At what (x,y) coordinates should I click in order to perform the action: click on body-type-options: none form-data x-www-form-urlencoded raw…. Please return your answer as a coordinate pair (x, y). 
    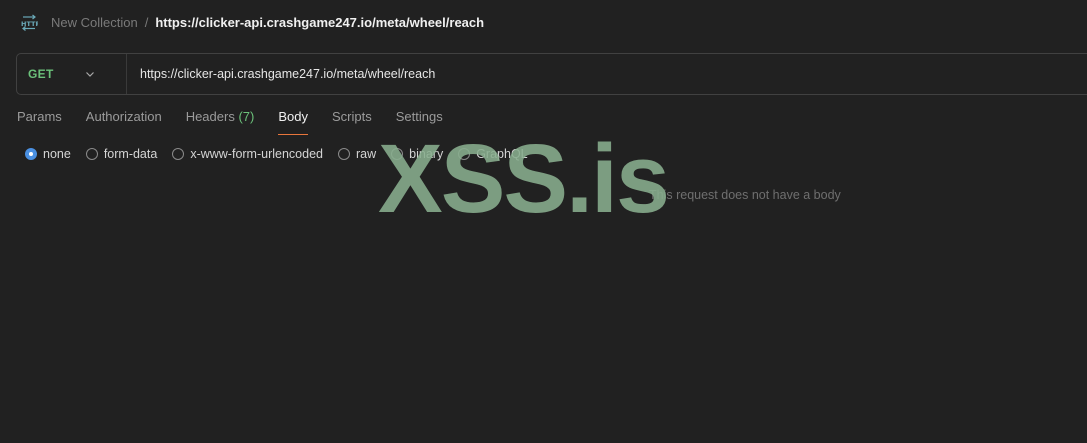
    Looking at the image, I should click on (284, 154).